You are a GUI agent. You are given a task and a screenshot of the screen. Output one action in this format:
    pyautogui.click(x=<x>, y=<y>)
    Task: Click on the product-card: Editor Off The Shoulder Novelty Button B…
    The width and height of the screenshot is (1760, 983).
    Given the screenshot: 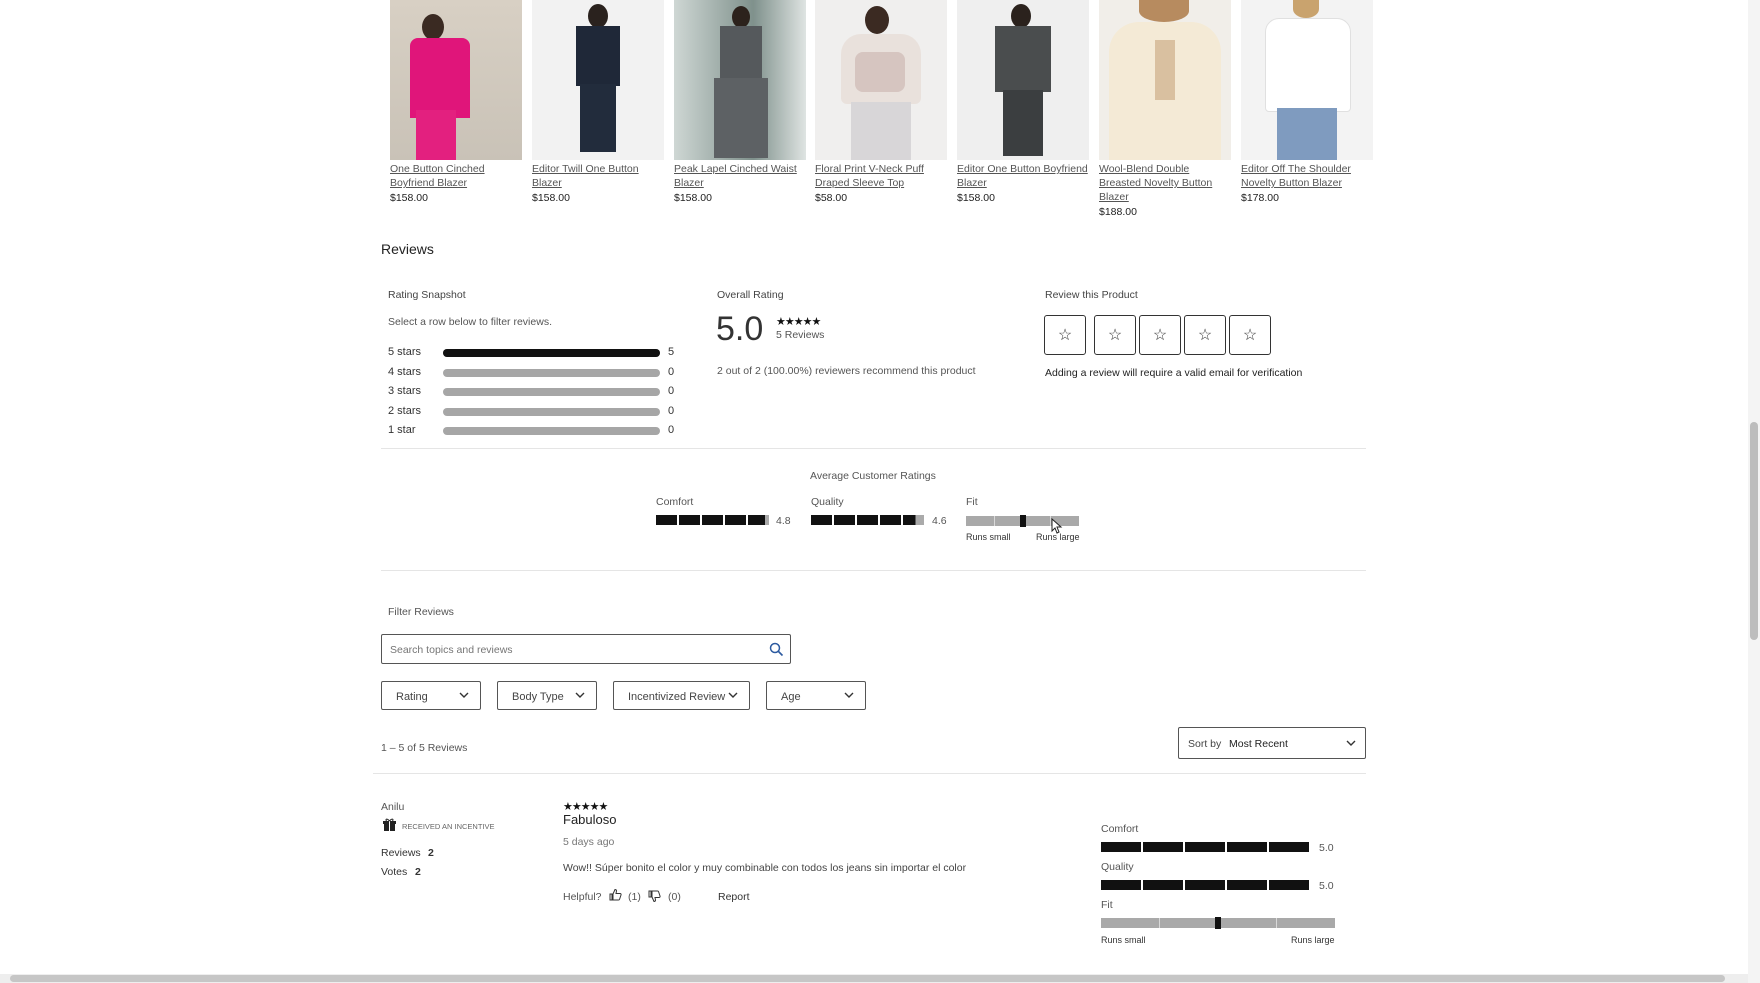 What is the action you would take?
    pyautogui.click(x=1307, y=102)
    